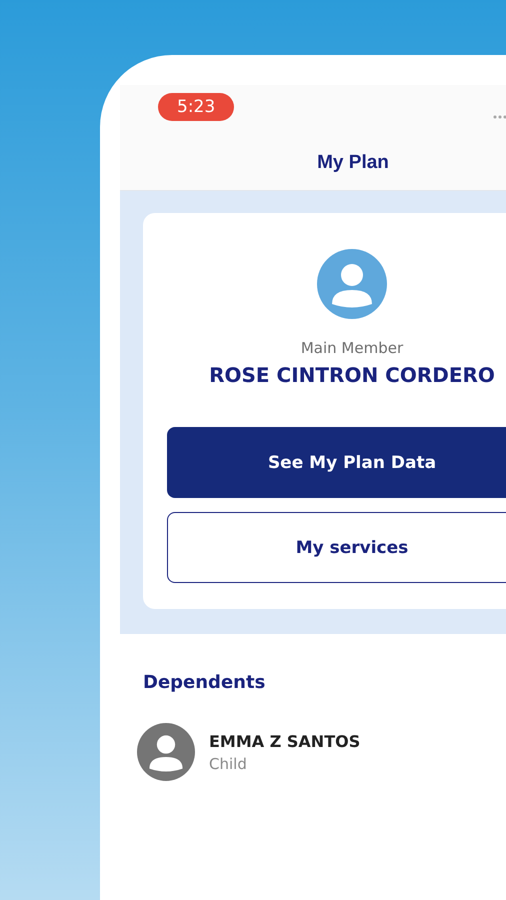  What do you see at coordinates (204, 682) in the screenshot?
I see `section-title: Dependents` at bounding box center [204, 682].